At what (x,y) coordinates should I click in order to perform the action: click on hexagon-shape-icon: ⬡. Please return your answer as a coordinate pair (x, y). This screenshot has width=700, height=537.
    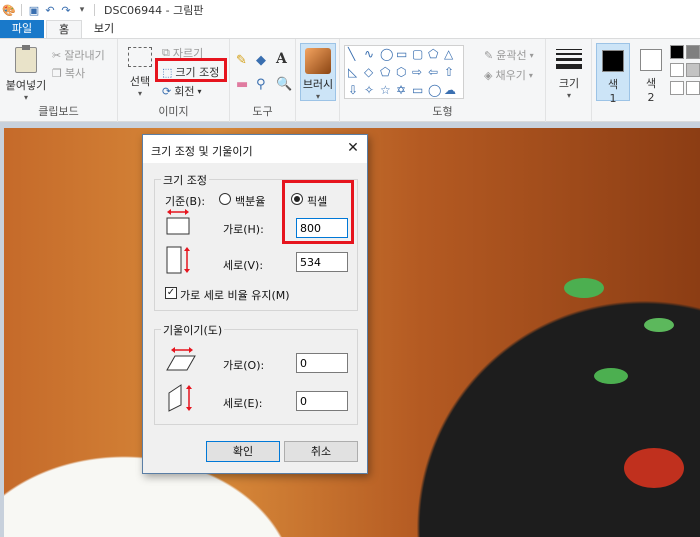
    Looking at the image, I should click on (401, 72).